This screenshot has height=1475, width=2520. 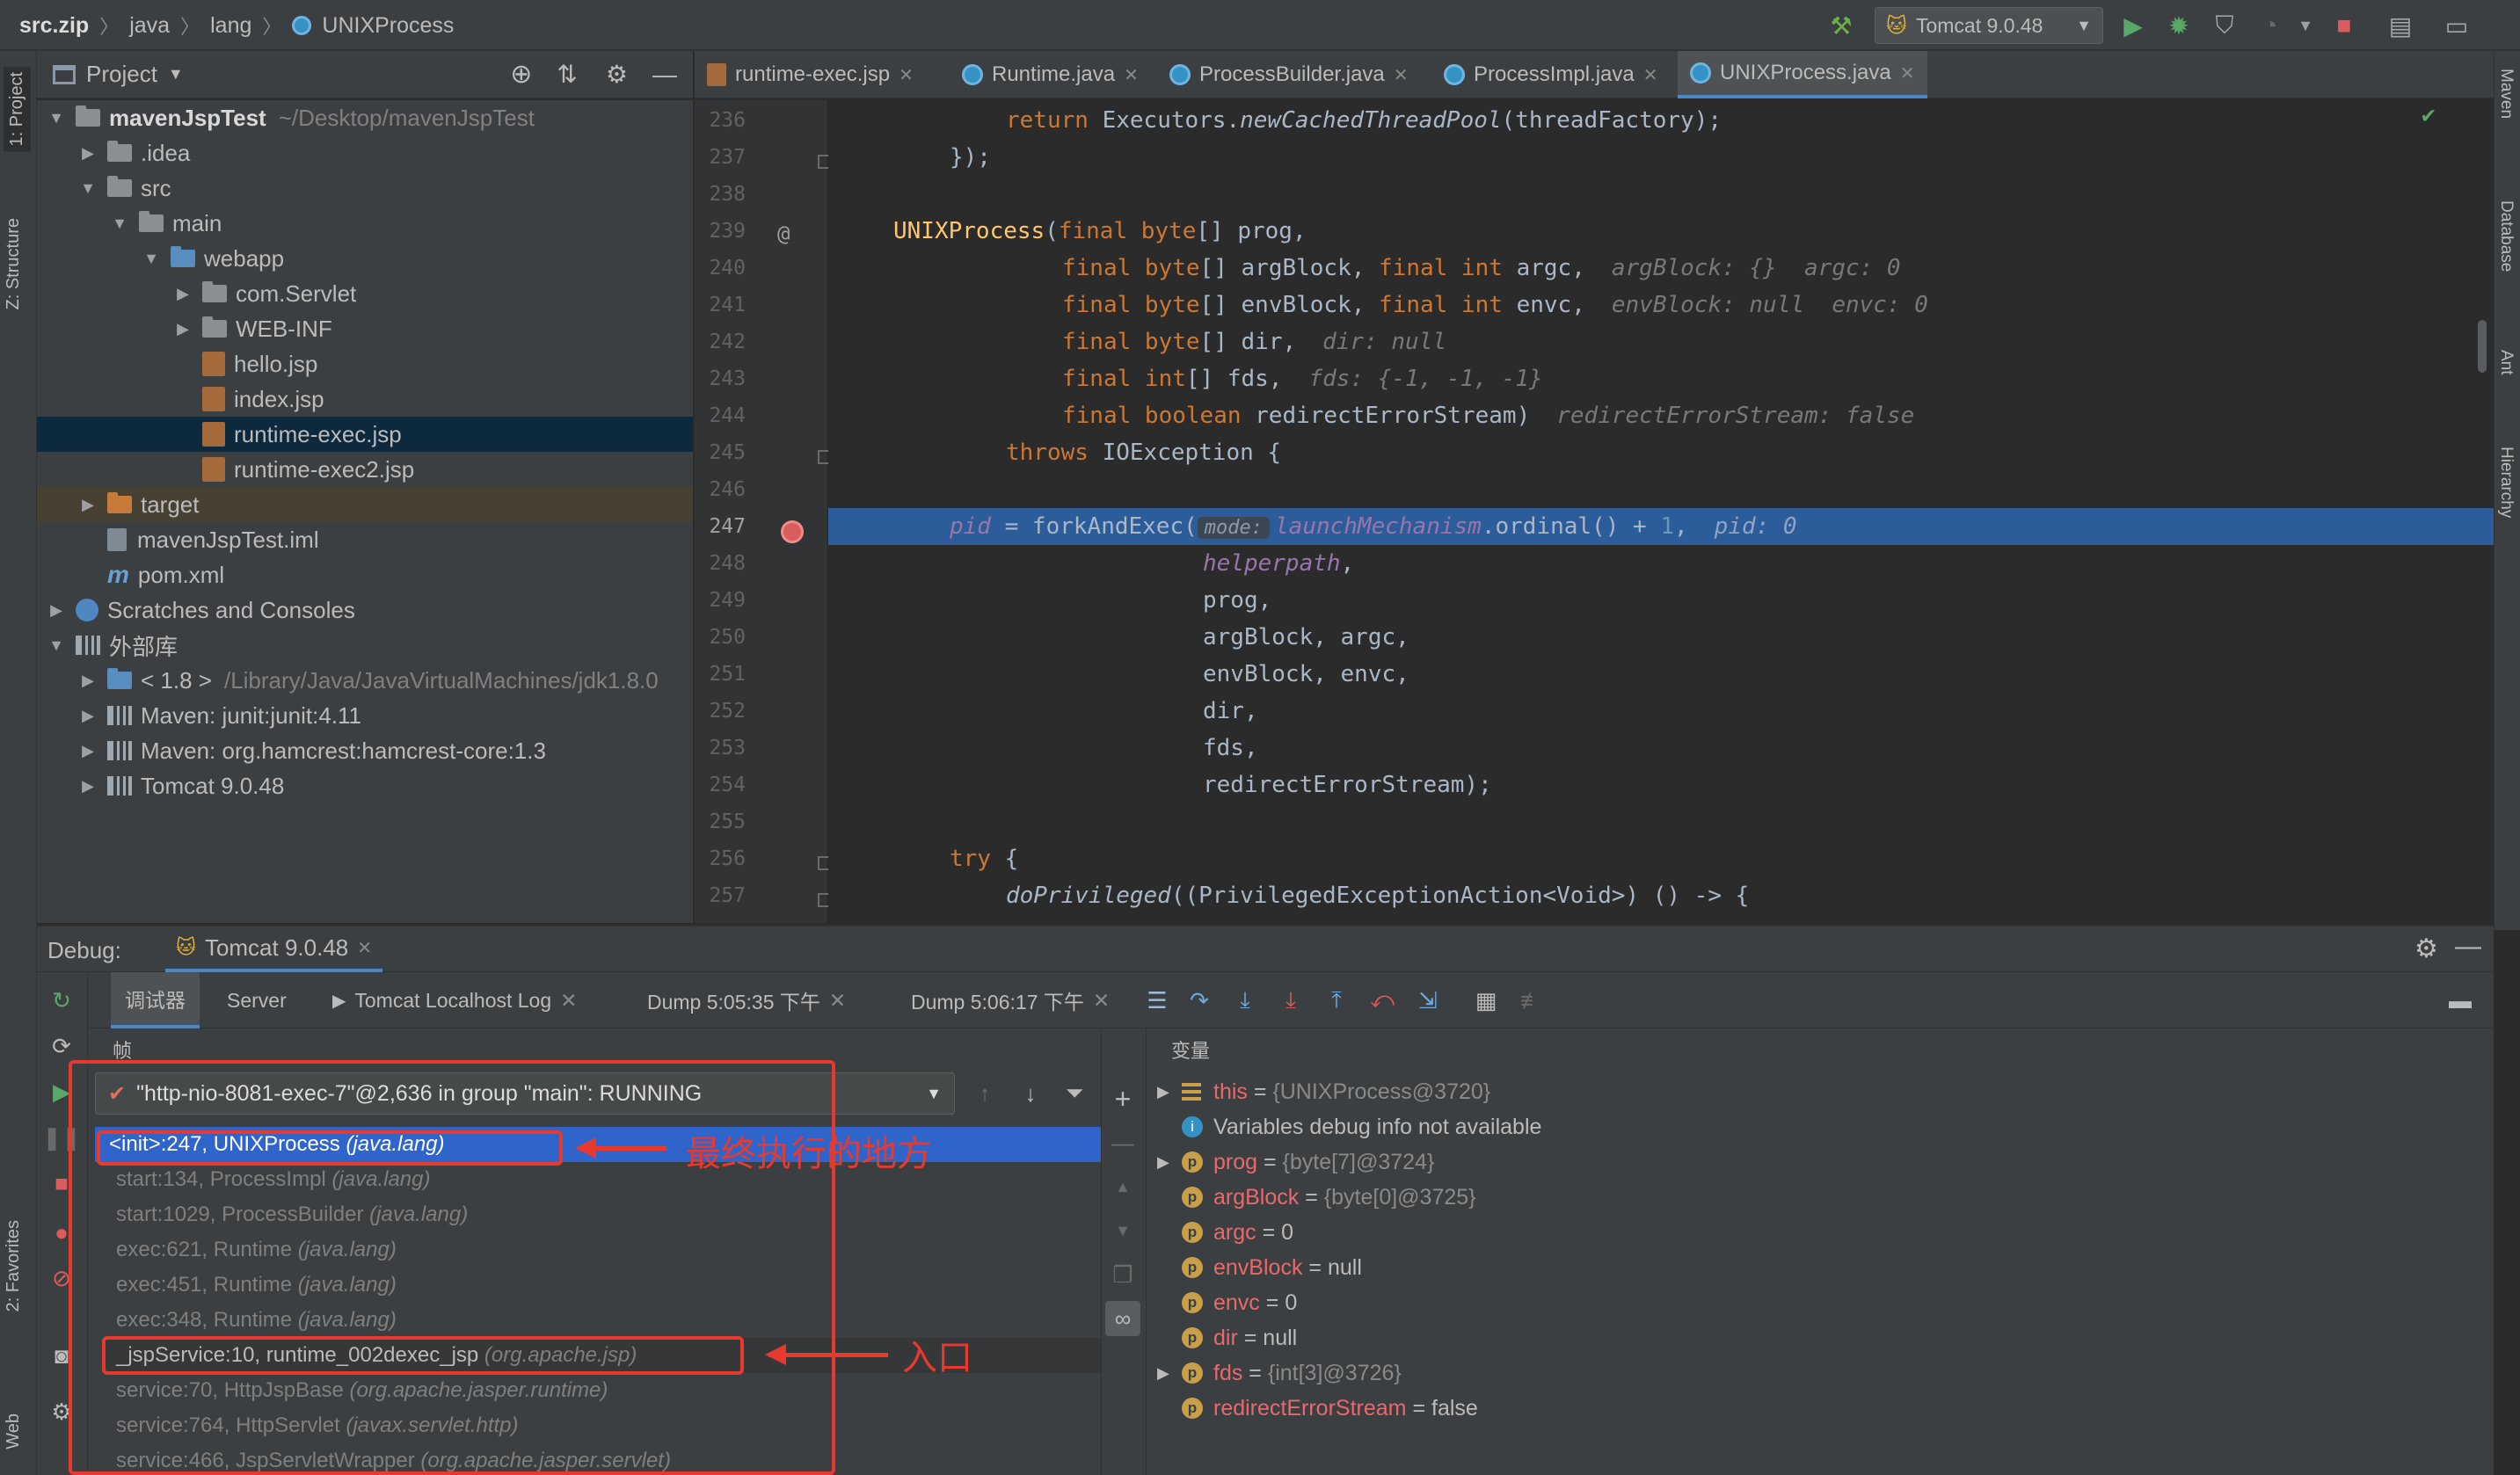 I want to click on step-over-icon: ↷, so click(x=1199, y=1001).